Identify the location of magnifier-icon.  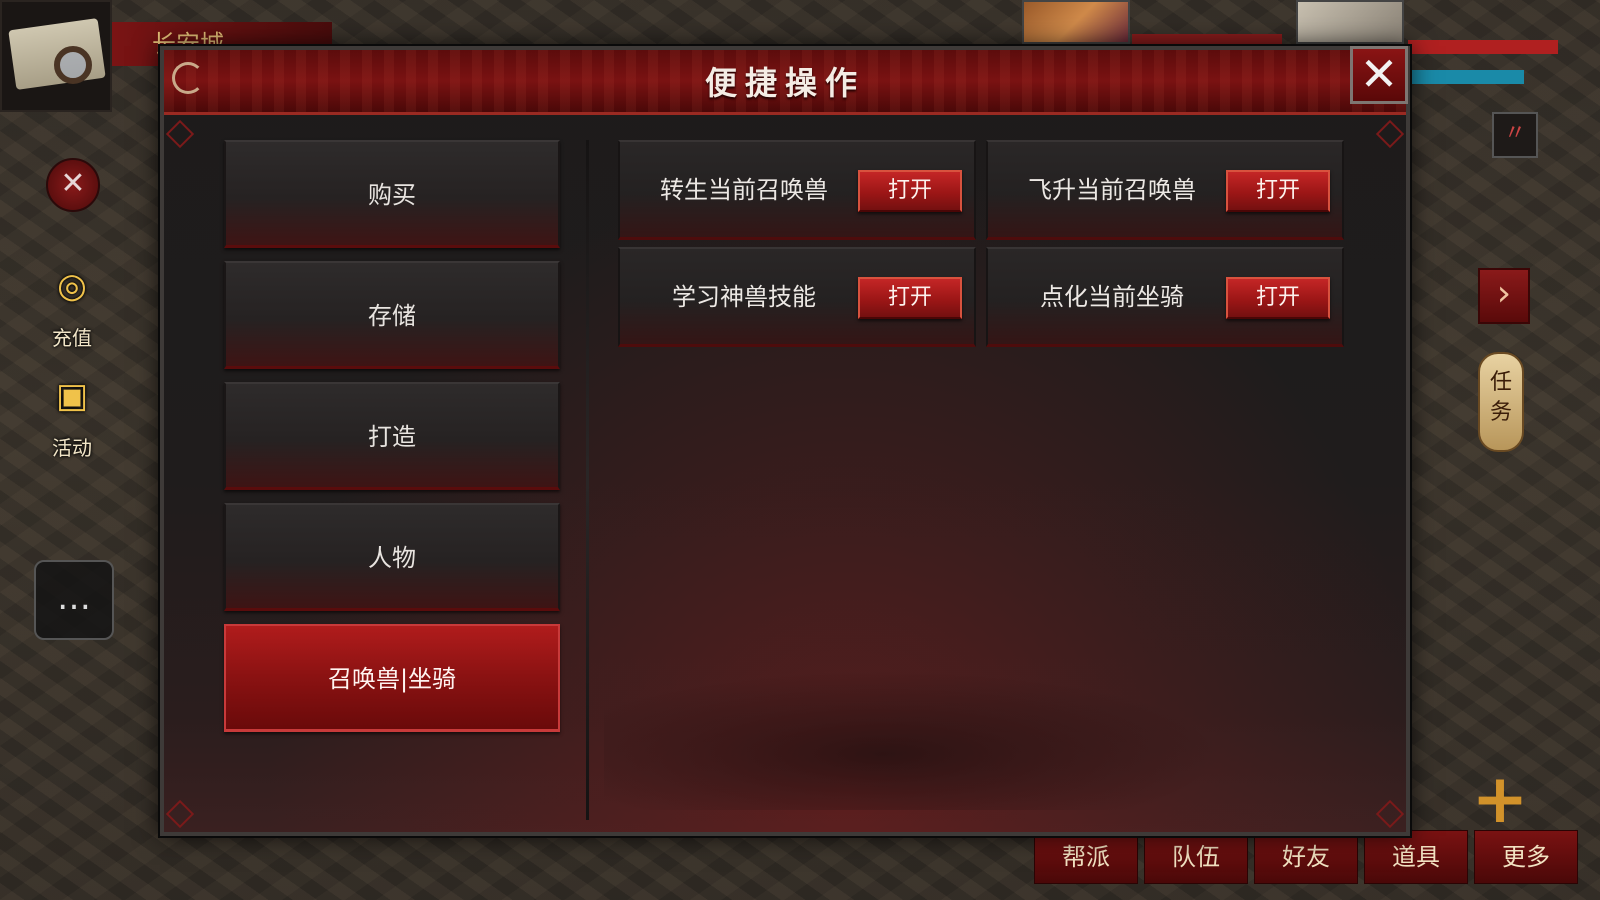
(73, 65).